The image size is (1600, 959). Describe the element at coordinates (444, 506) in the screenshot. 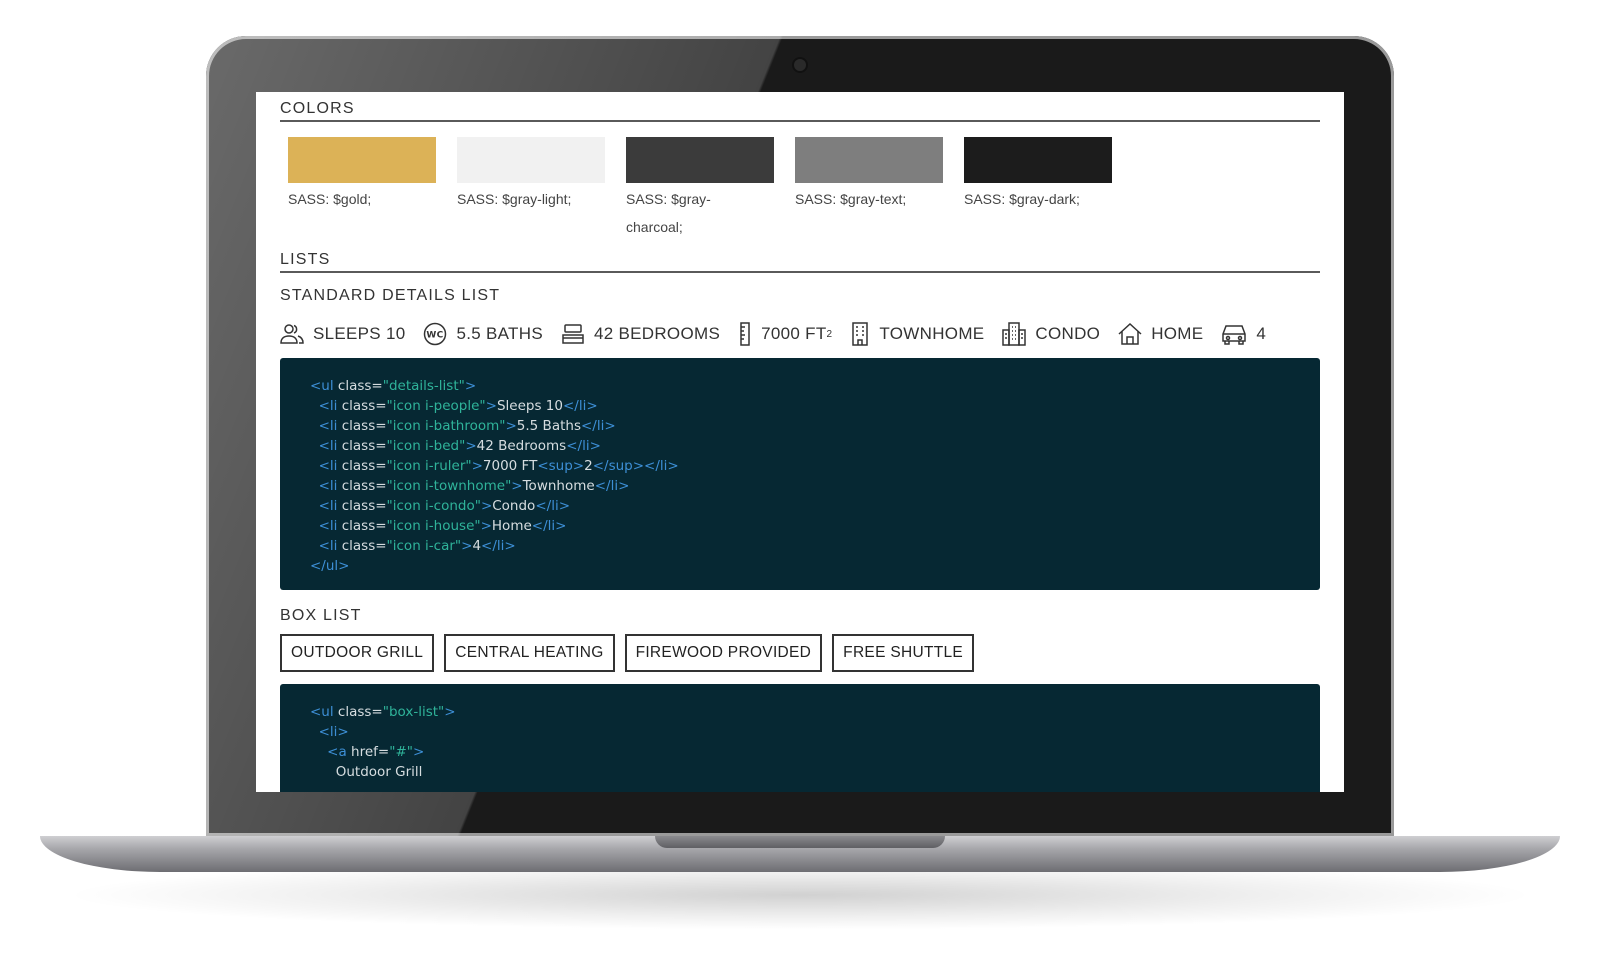

I see `code-line: <li class="icon i-condo">Condo</li>` at that location.